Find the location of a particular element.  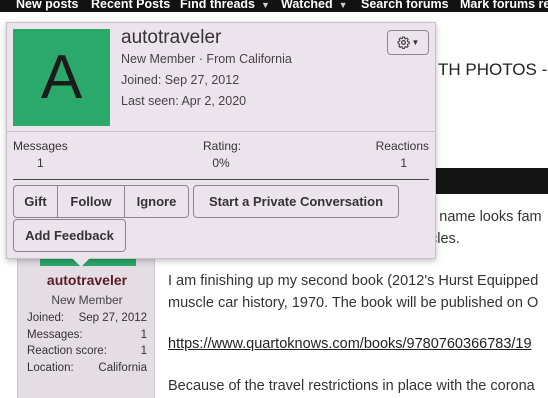

nav-new-posts: New posts is located at coordinates (47, 6).